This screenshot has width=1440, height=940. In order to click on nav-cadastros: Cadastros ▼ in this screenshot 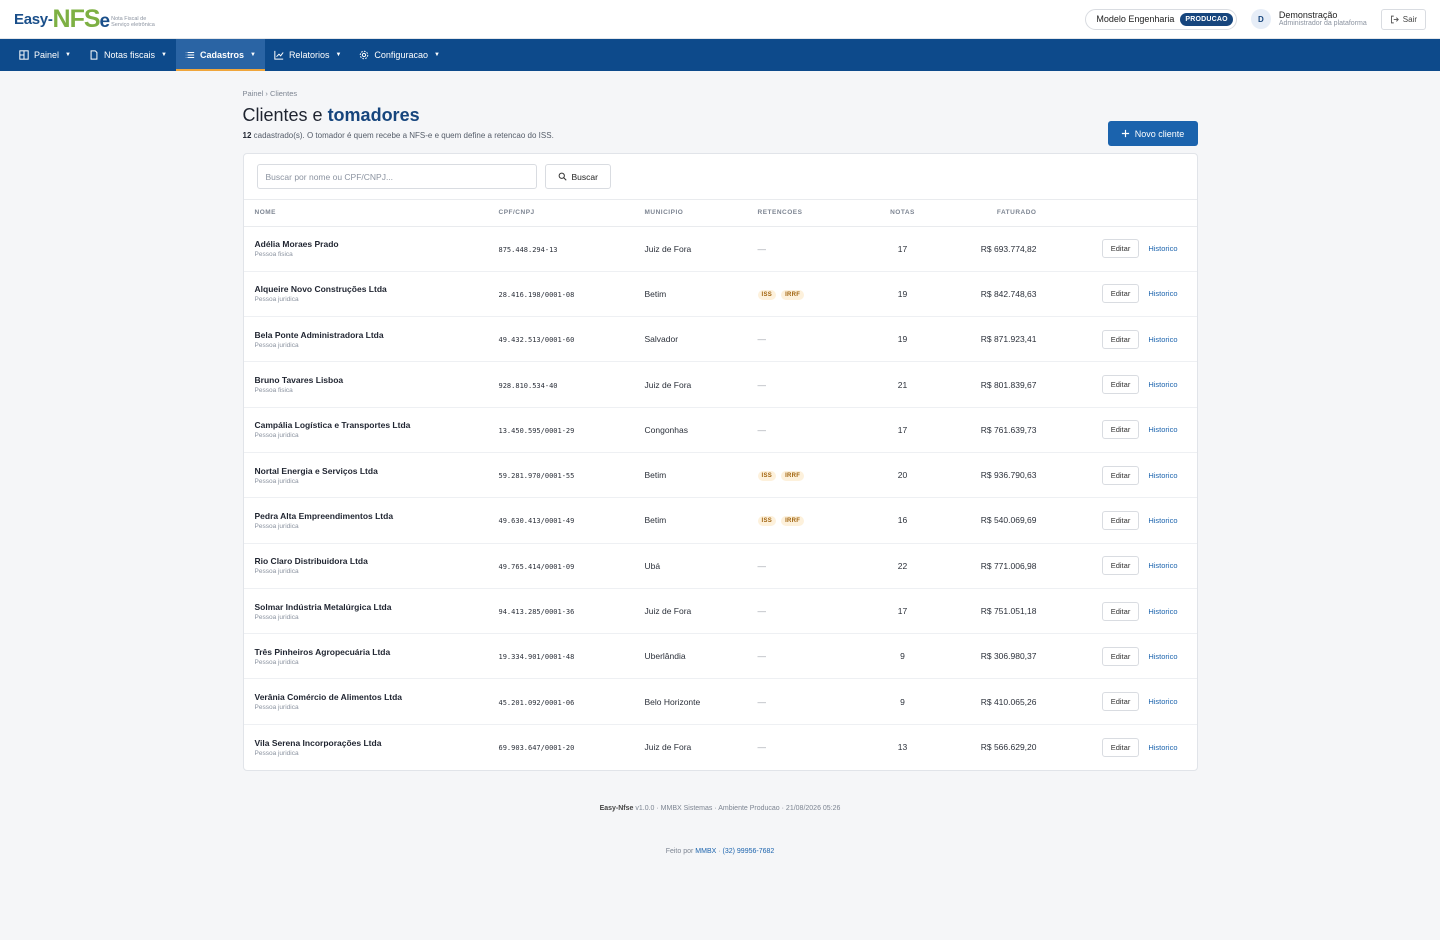, I will do `click(220, 55)`.